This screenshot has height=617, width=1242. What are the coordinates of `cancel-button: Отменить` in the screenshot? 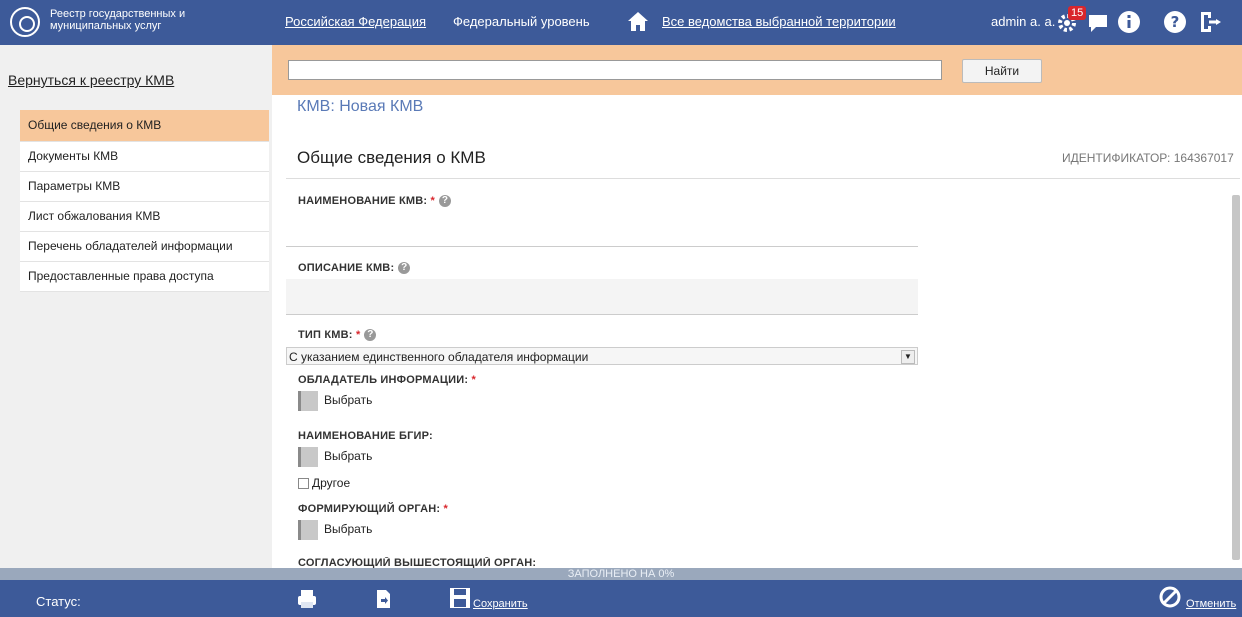 It's located at (1211, 604).